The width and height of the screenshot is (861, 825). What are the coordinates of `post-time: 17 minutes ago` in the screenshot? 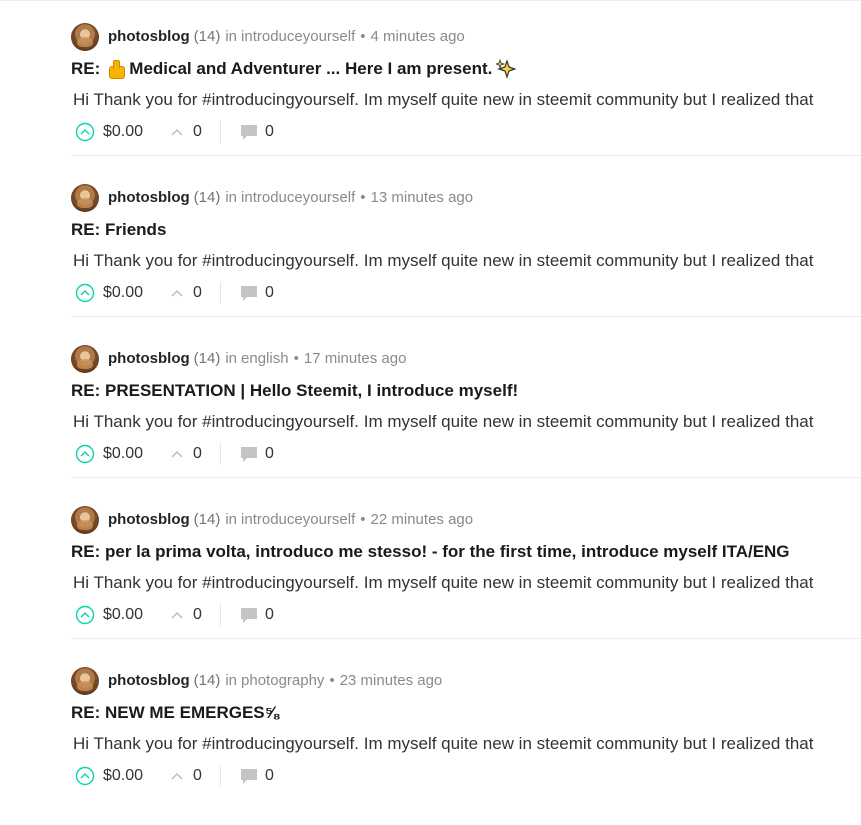 It's located at (355, 358).